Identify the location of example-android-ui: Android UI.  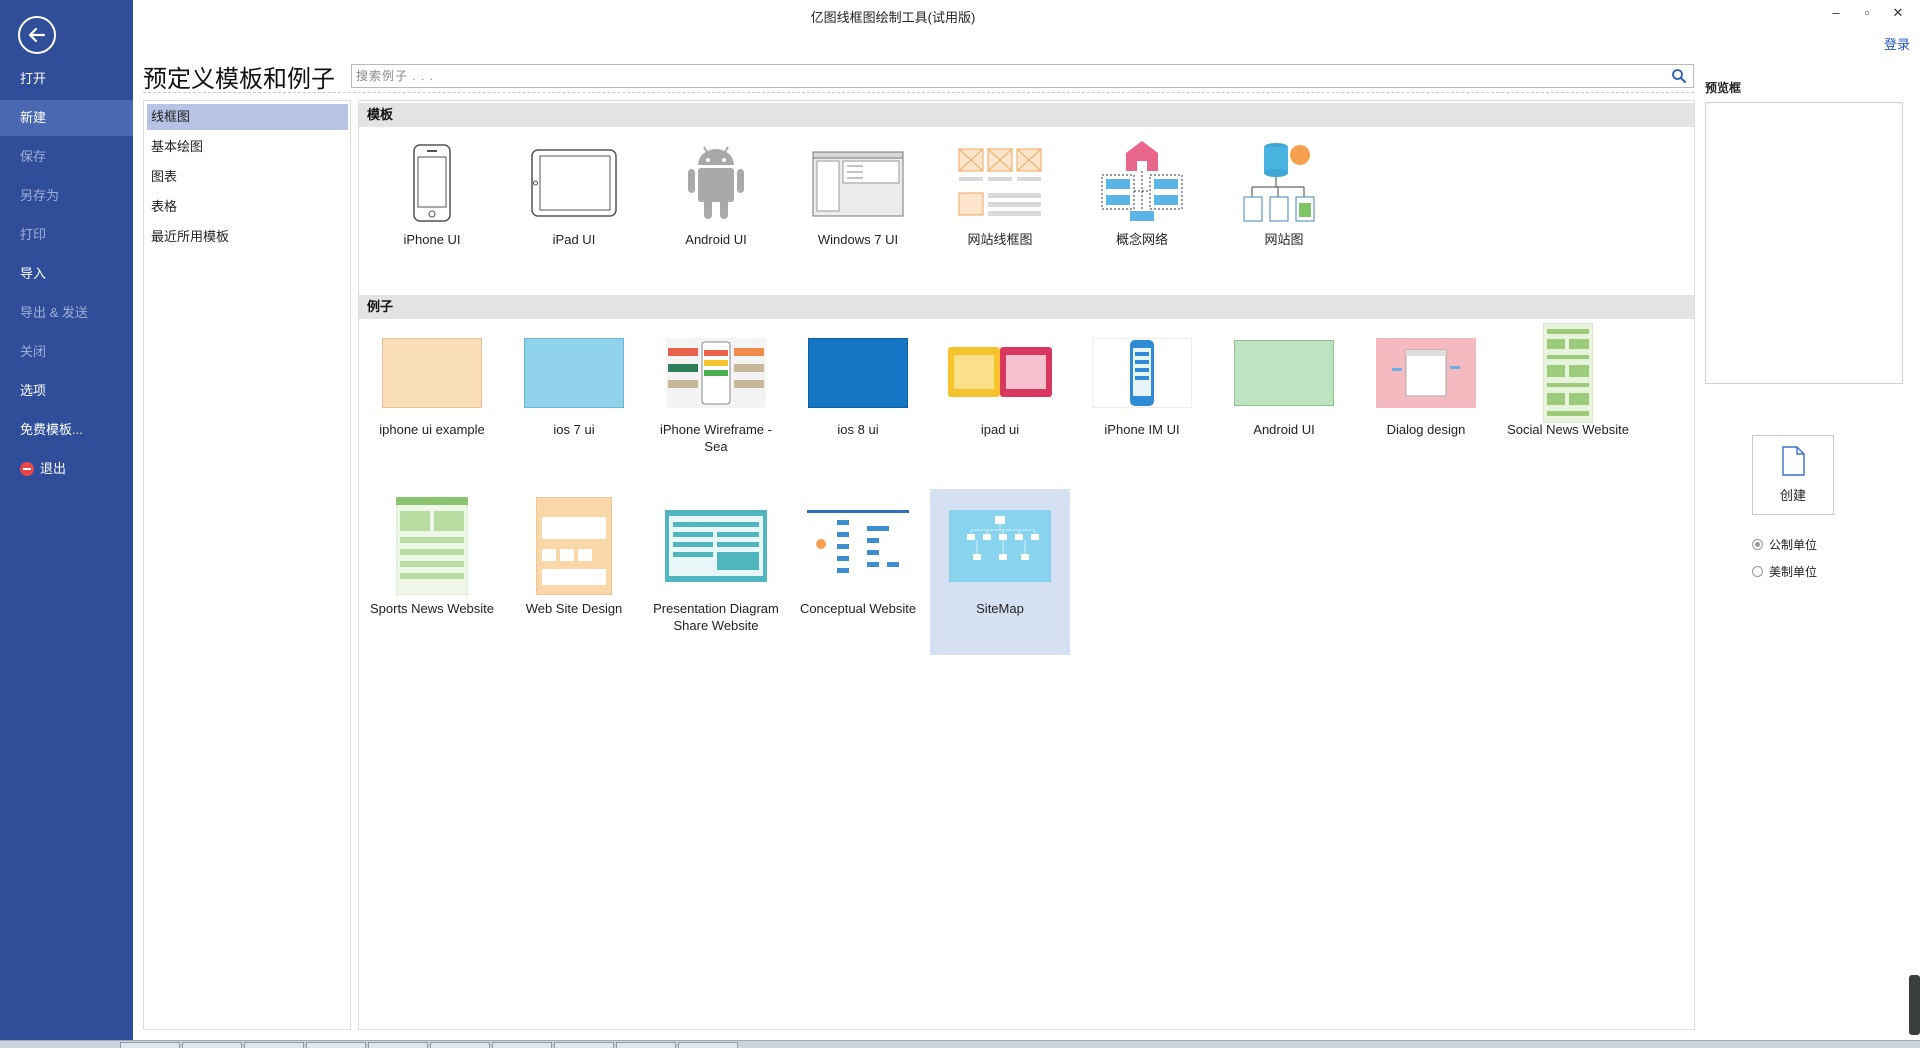
(1284, 383).